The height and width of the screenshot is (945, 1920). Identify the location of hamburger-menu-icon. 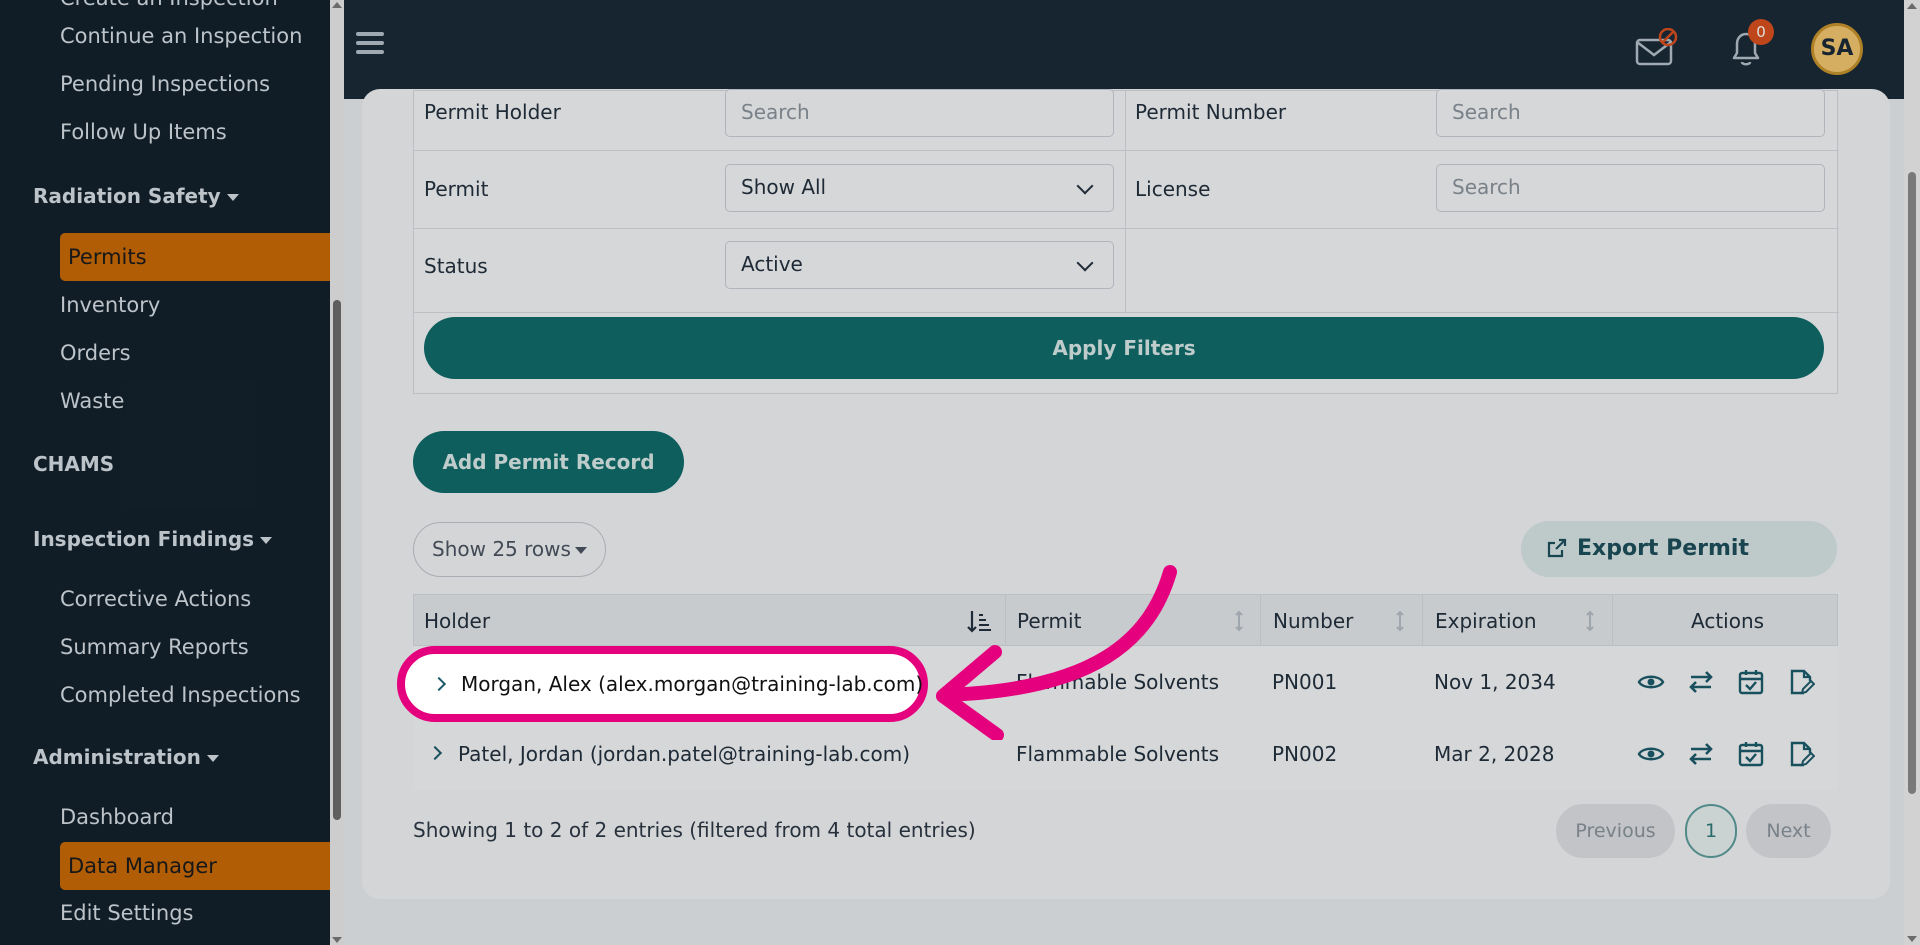
(370, 44).